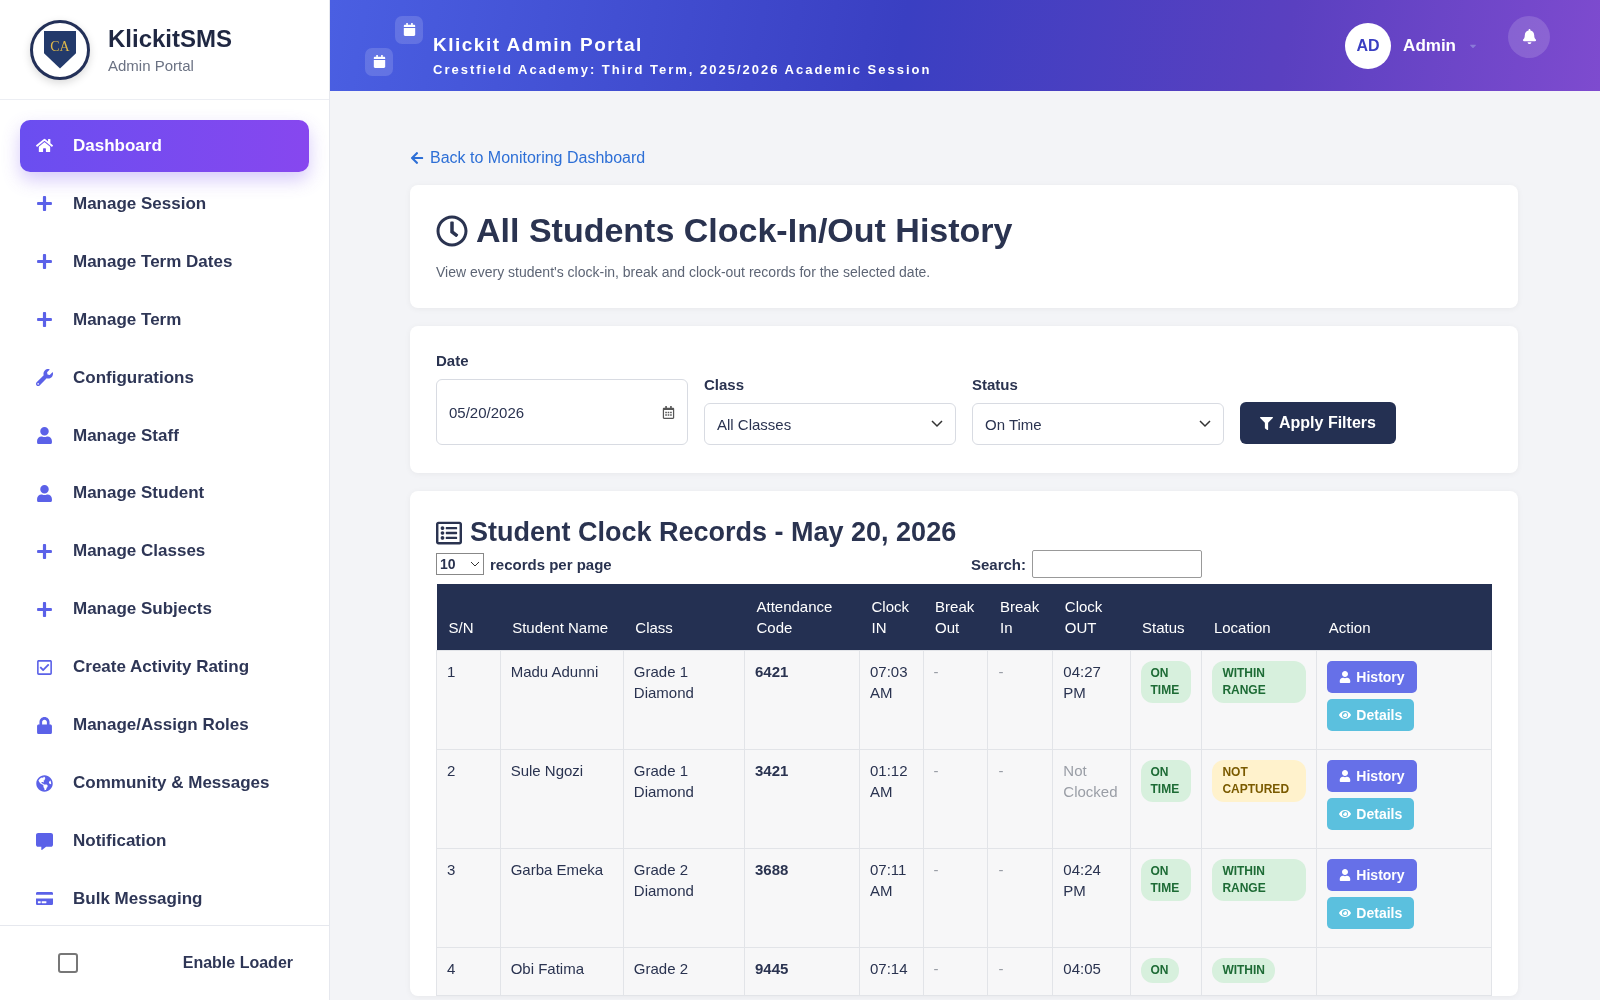 This screenshot has height=1000, width=1600. I want to click on sidebar-item: Notification, so click(164, 841).